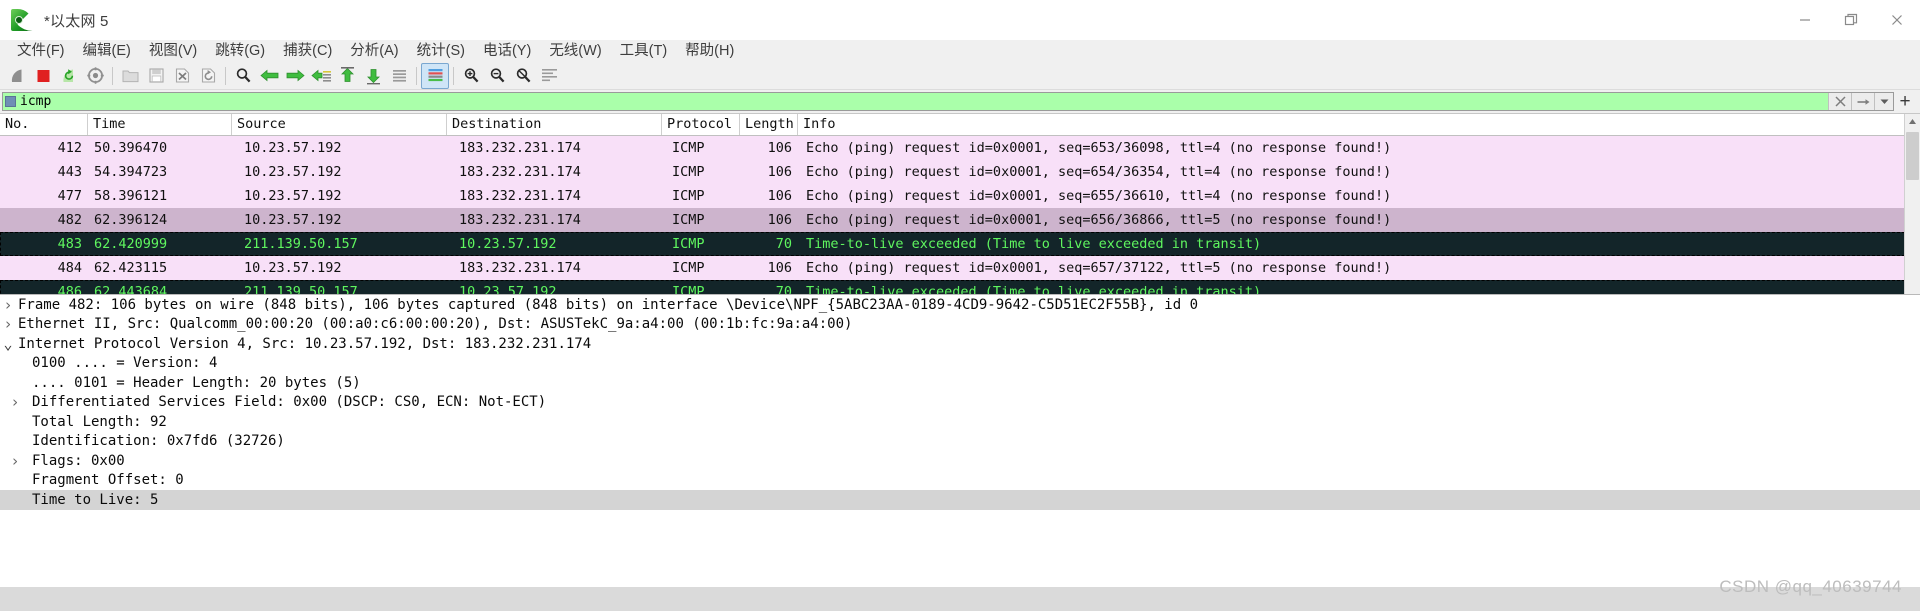 The image size is (1920, 611). I want to click on save-file-icon, so click(156, 76).